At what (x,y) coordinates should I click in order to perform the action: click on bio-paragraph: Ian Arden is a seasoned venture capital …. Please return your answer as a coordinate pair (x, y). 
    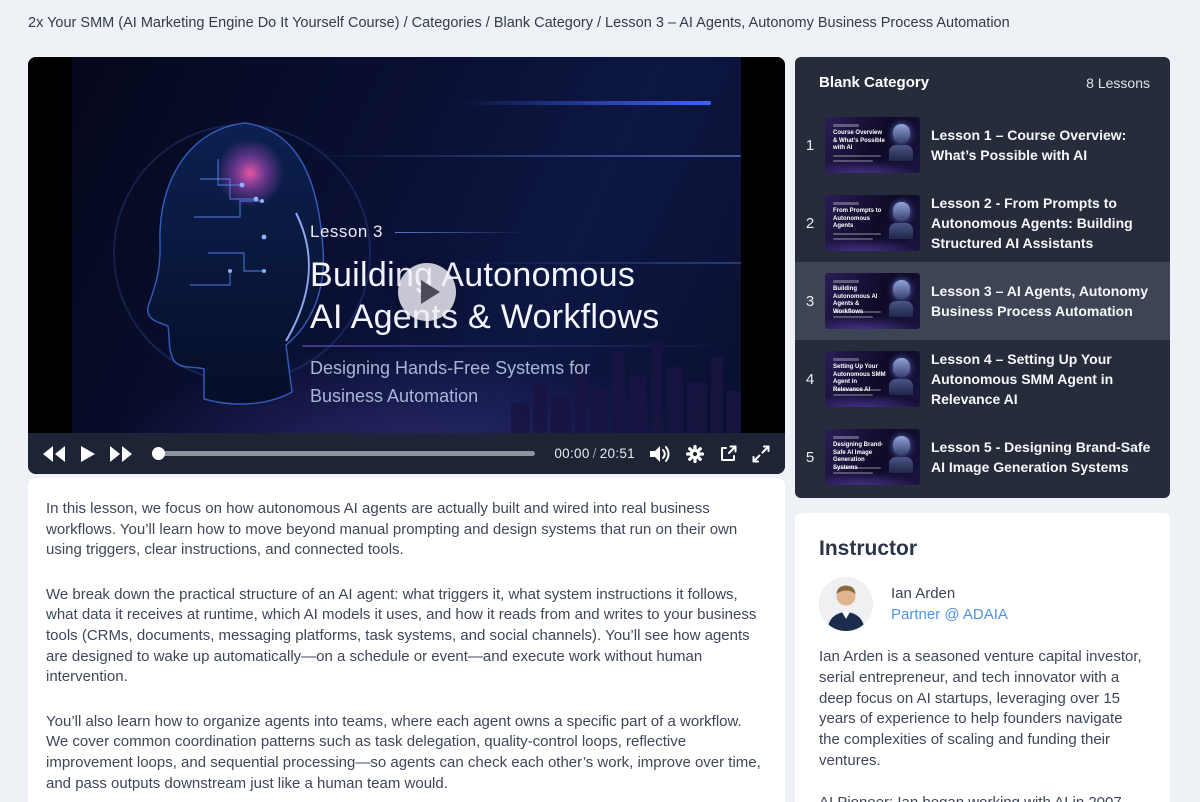
    Looking at the image, I should click on (980, 708).